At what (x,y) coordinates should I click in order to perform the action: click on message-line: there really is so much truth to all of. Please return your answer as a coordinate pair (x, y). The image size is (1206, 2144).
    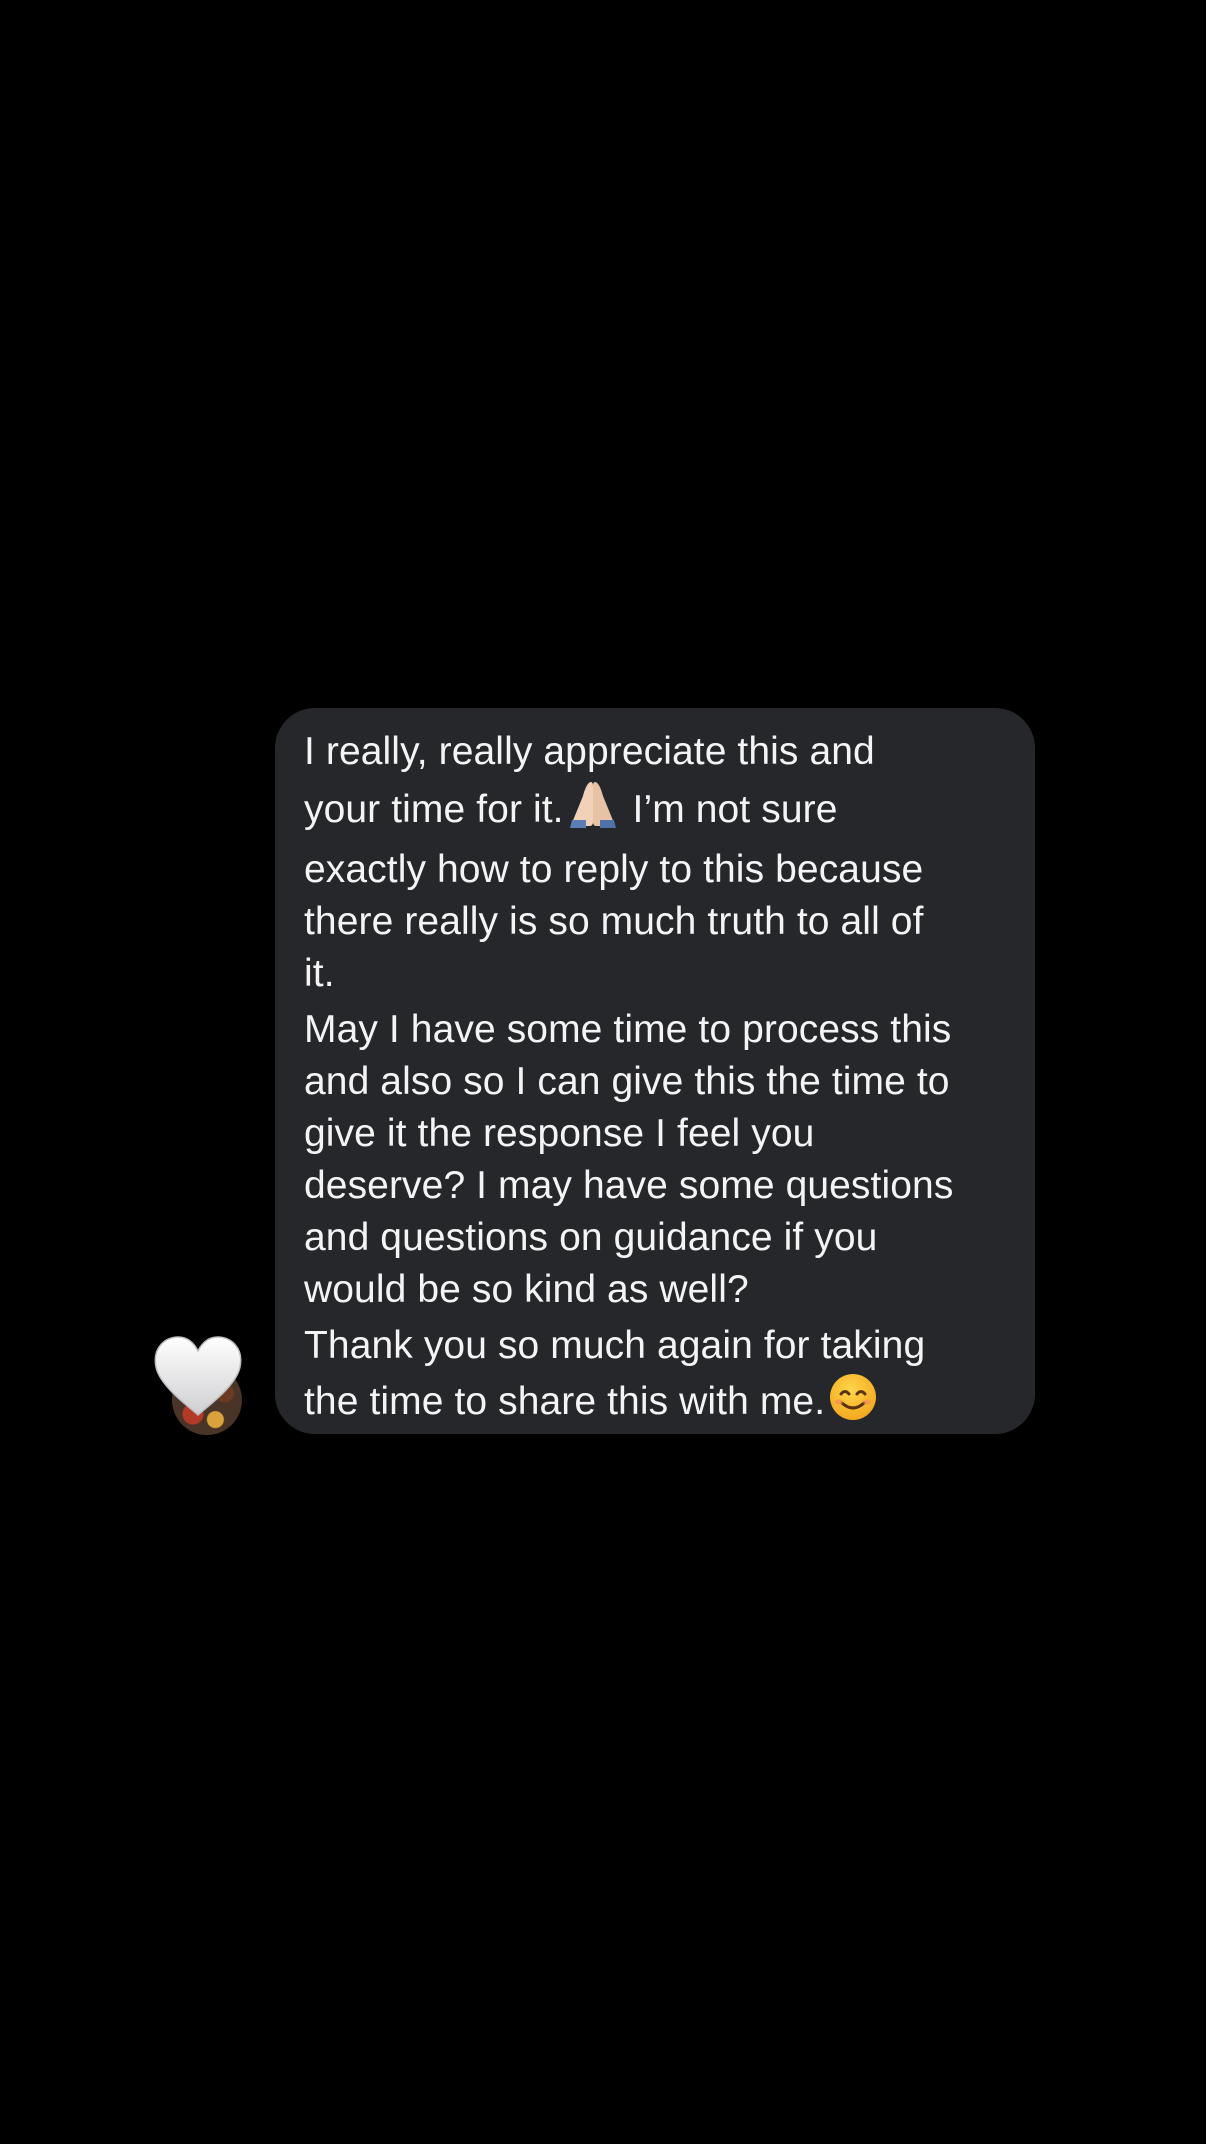
    Looking at the image, I should click on (614, 921).